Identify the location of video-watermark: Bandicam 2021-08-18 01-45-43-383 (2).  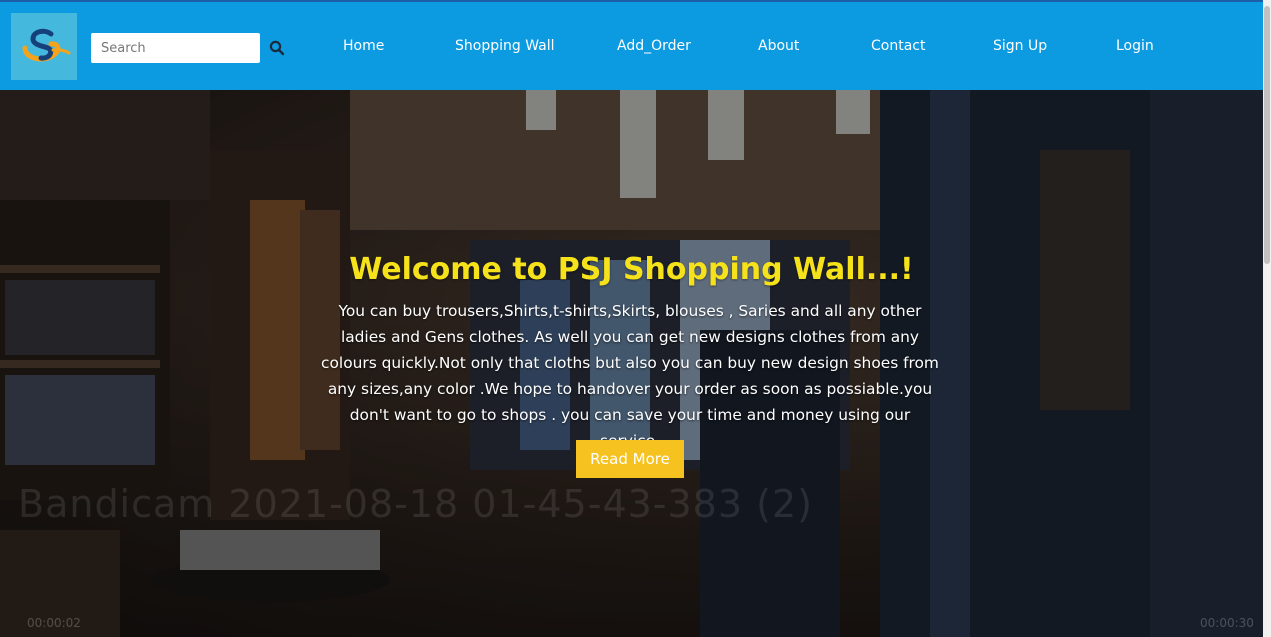
(415, 504).